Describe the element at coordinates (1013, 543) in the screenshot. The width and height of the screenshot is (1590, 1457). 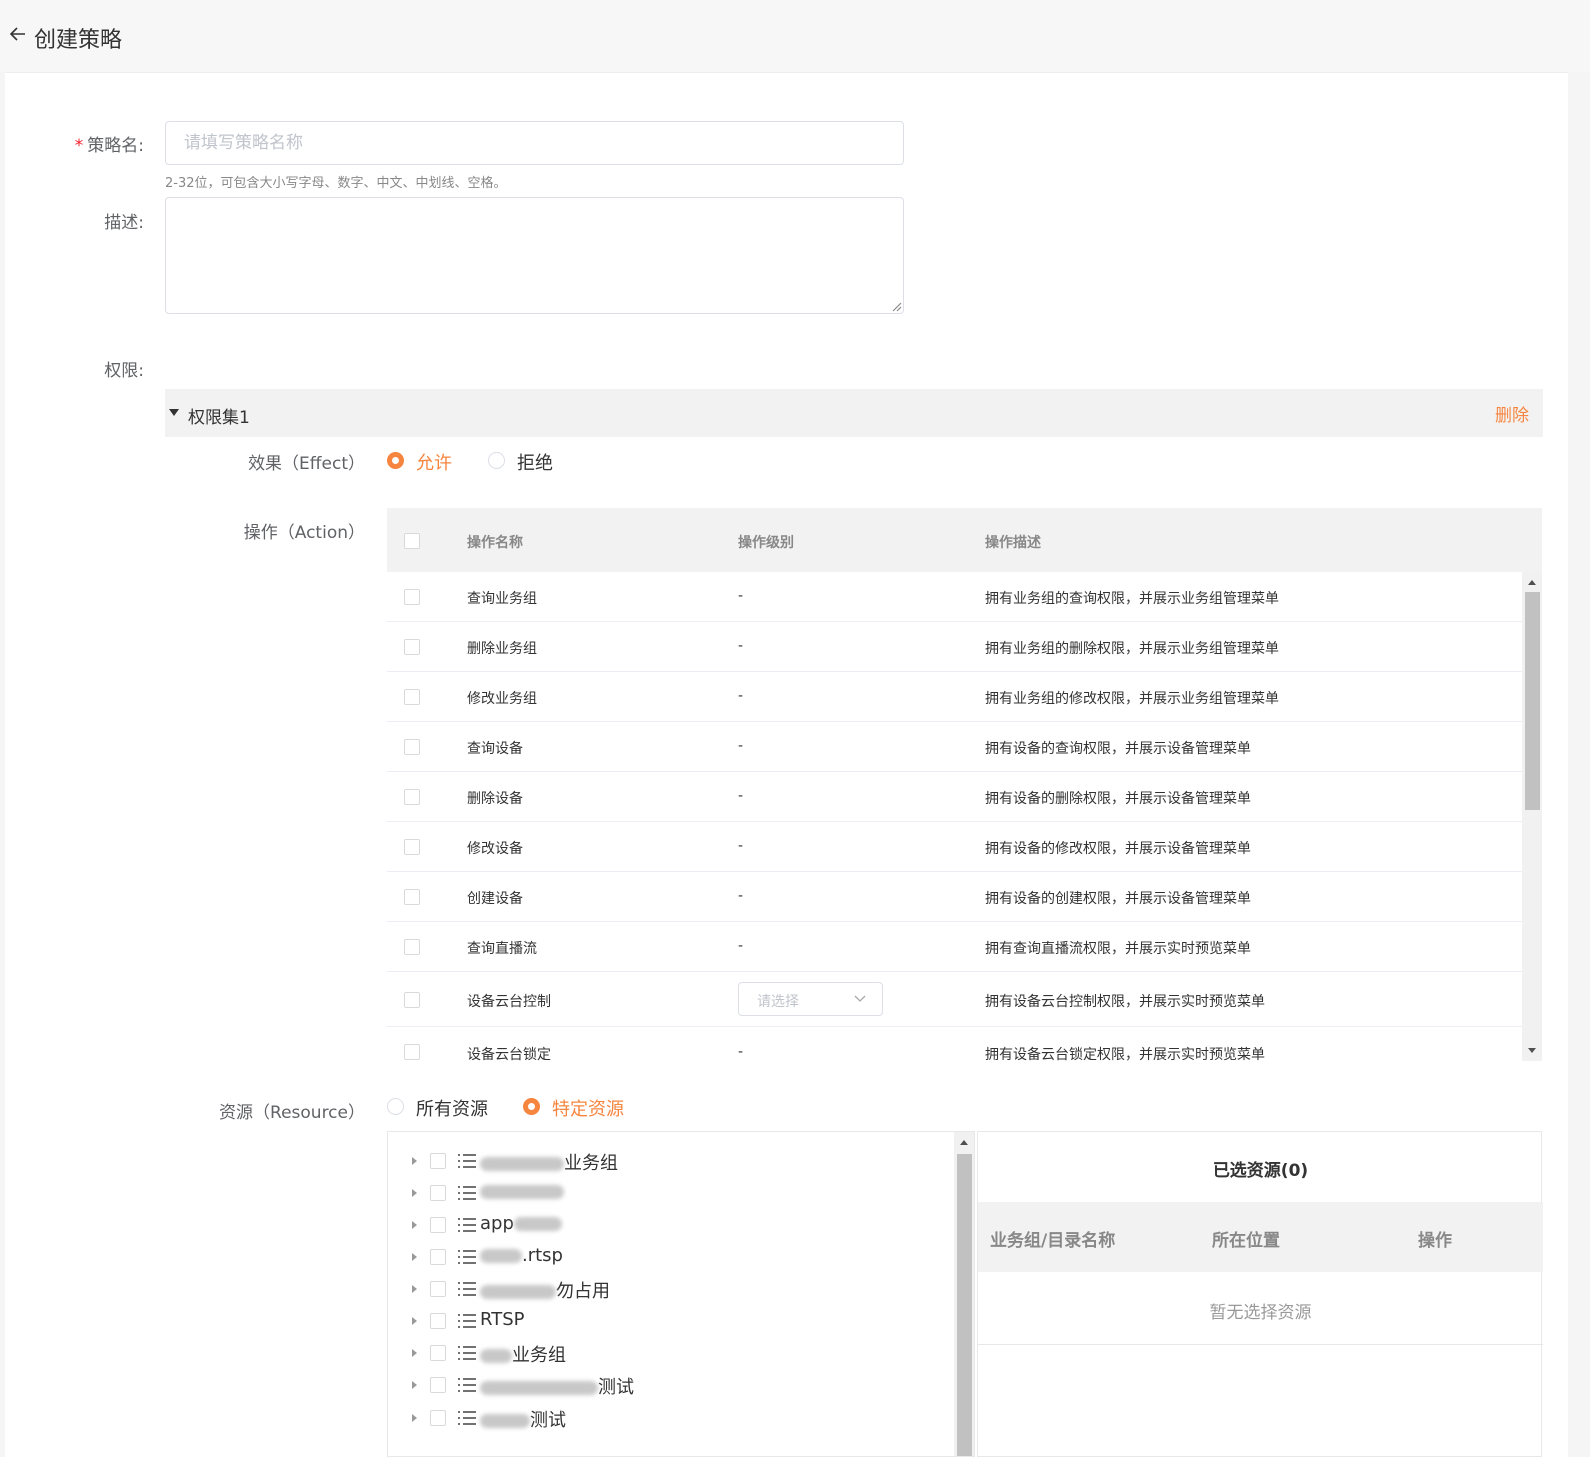
I see `column-header: 操作描述` at that location.